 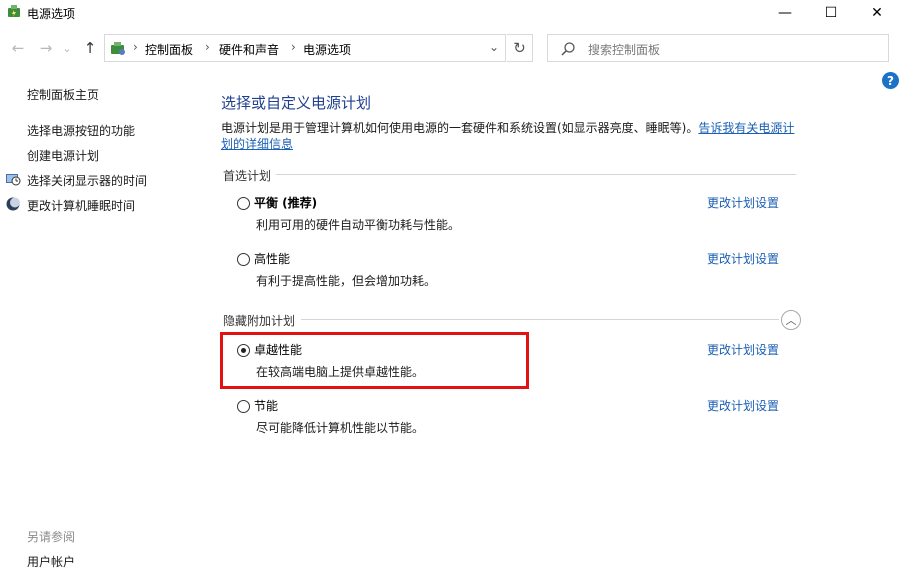 I want to click on refresh-button: ↻, so click(x=520, y=48).